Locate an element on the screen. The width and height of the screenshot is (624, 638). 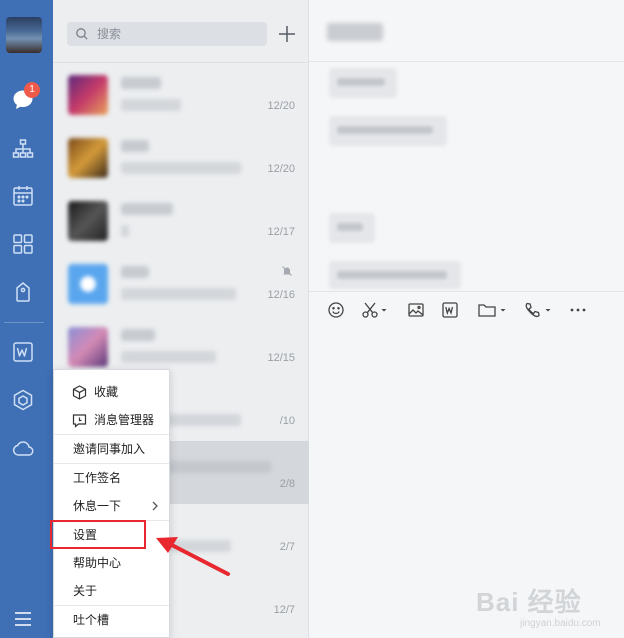
wps-icon is located at coordinates (450, 310).